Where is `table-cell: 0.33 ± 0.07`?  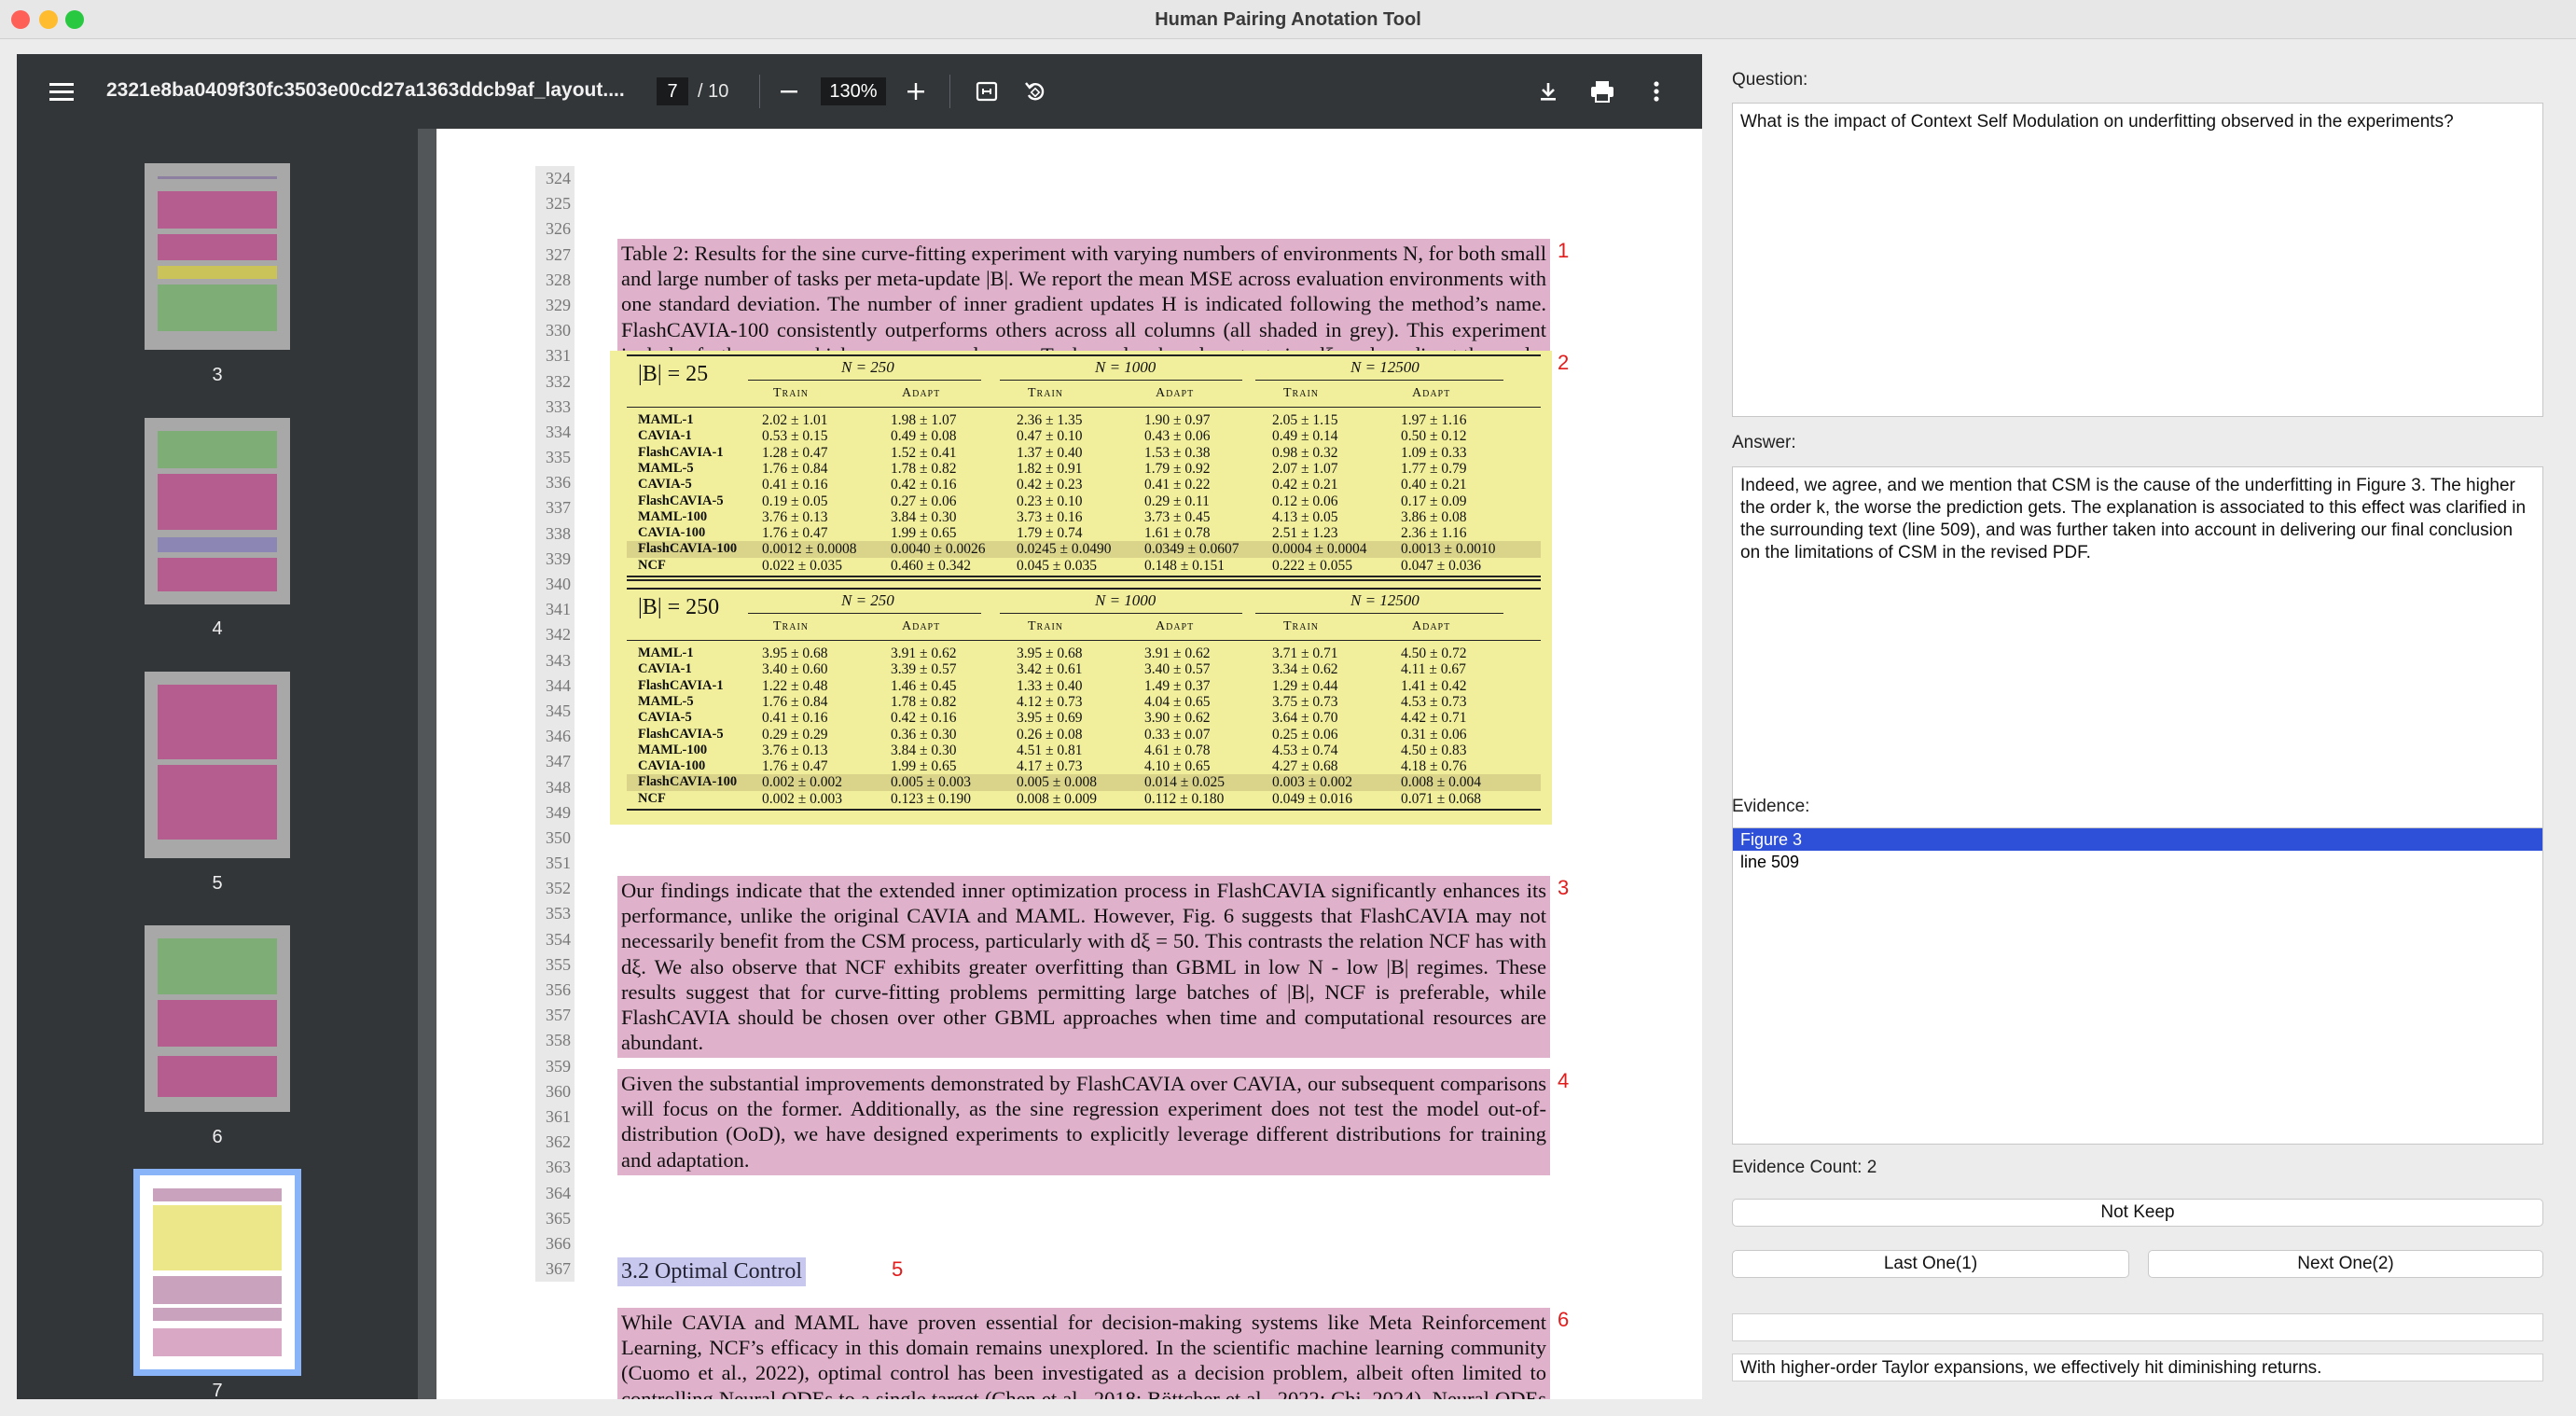
table-cell: 0.33 ± 0.07 is located at coordinates (1177, 735).